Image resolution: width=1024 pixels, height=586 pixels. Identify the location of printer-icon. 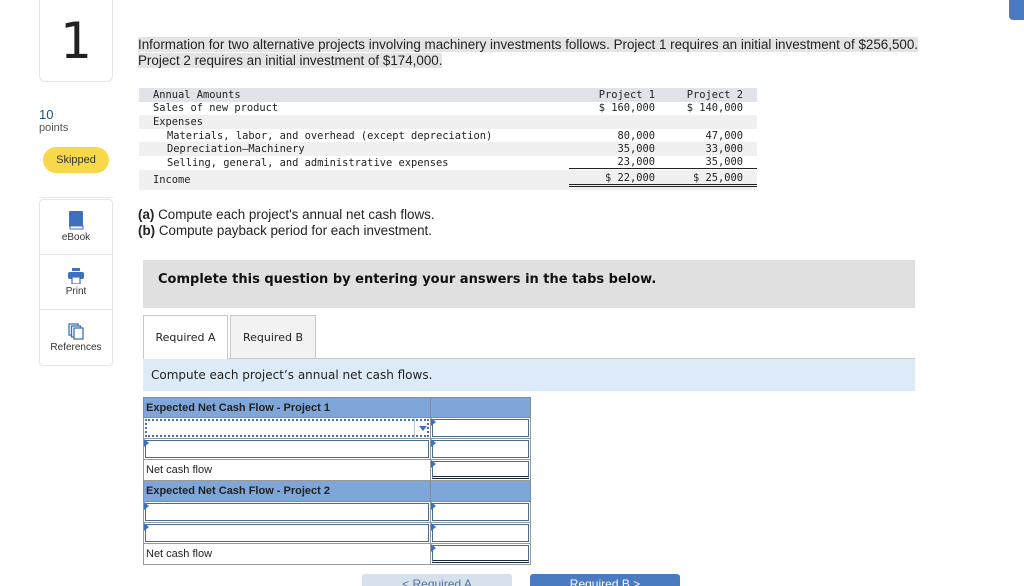
(76, 275).